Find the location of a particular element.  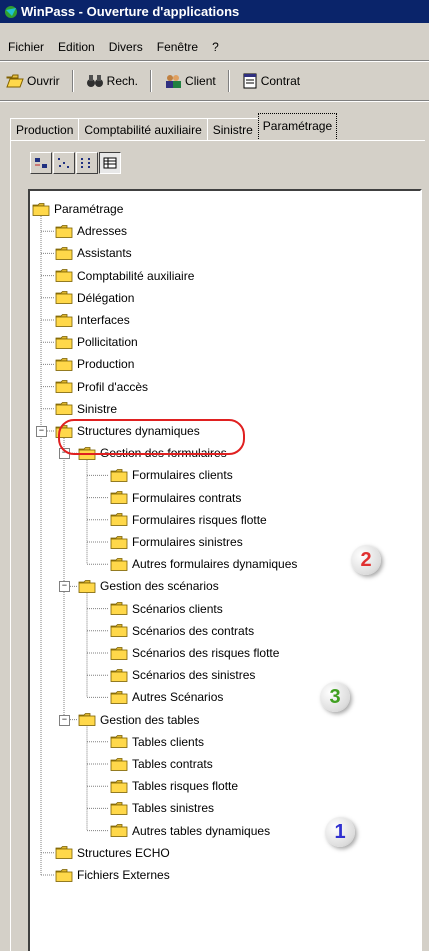

open-button: Ouvrir is located at coordinates (33, 81).